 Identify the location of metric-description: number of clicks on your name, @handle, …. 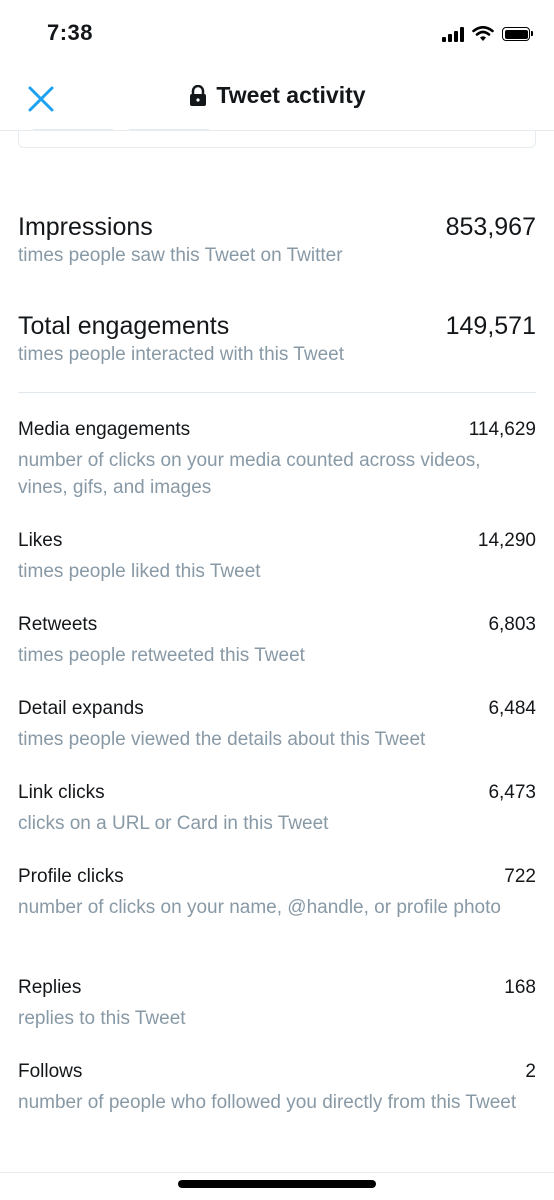
(259, 907).